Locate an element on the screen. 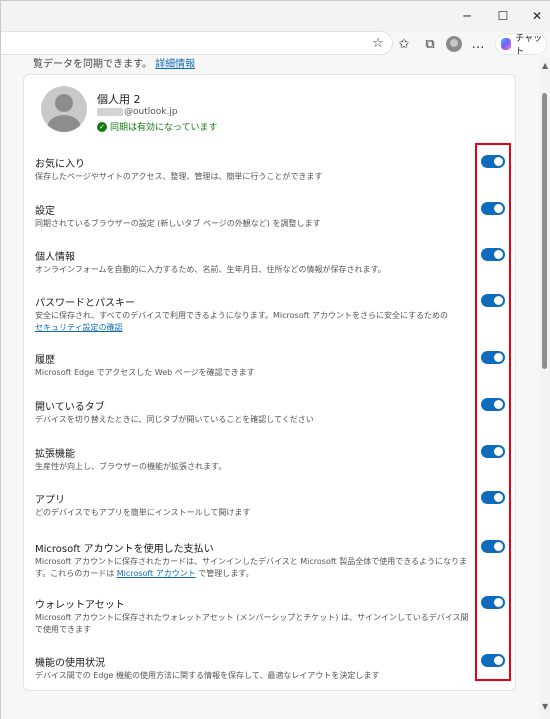 The image size is (550, 719). open-tabs-desc: デバイスを切り替えたときに、同じタブが開いていることを確認してください is located at coordinates (174, 419).